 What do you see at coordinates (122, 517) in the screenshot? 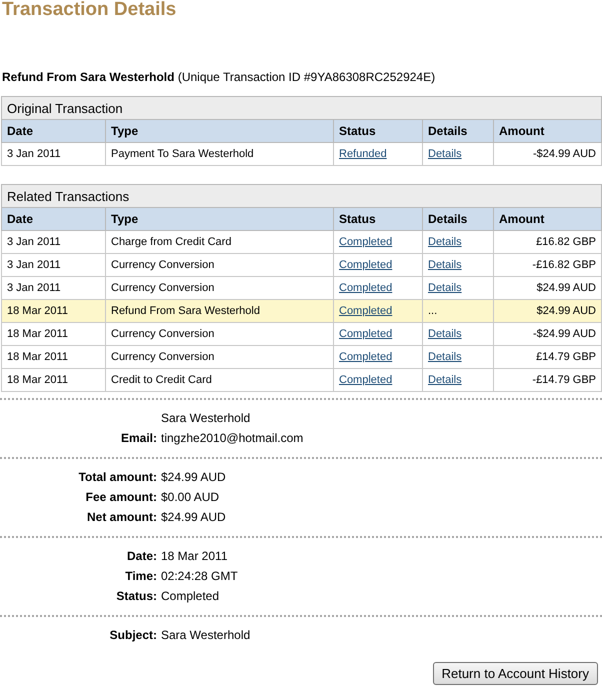
I see `field-label: Net amount:` at bounding box center [122, 517].